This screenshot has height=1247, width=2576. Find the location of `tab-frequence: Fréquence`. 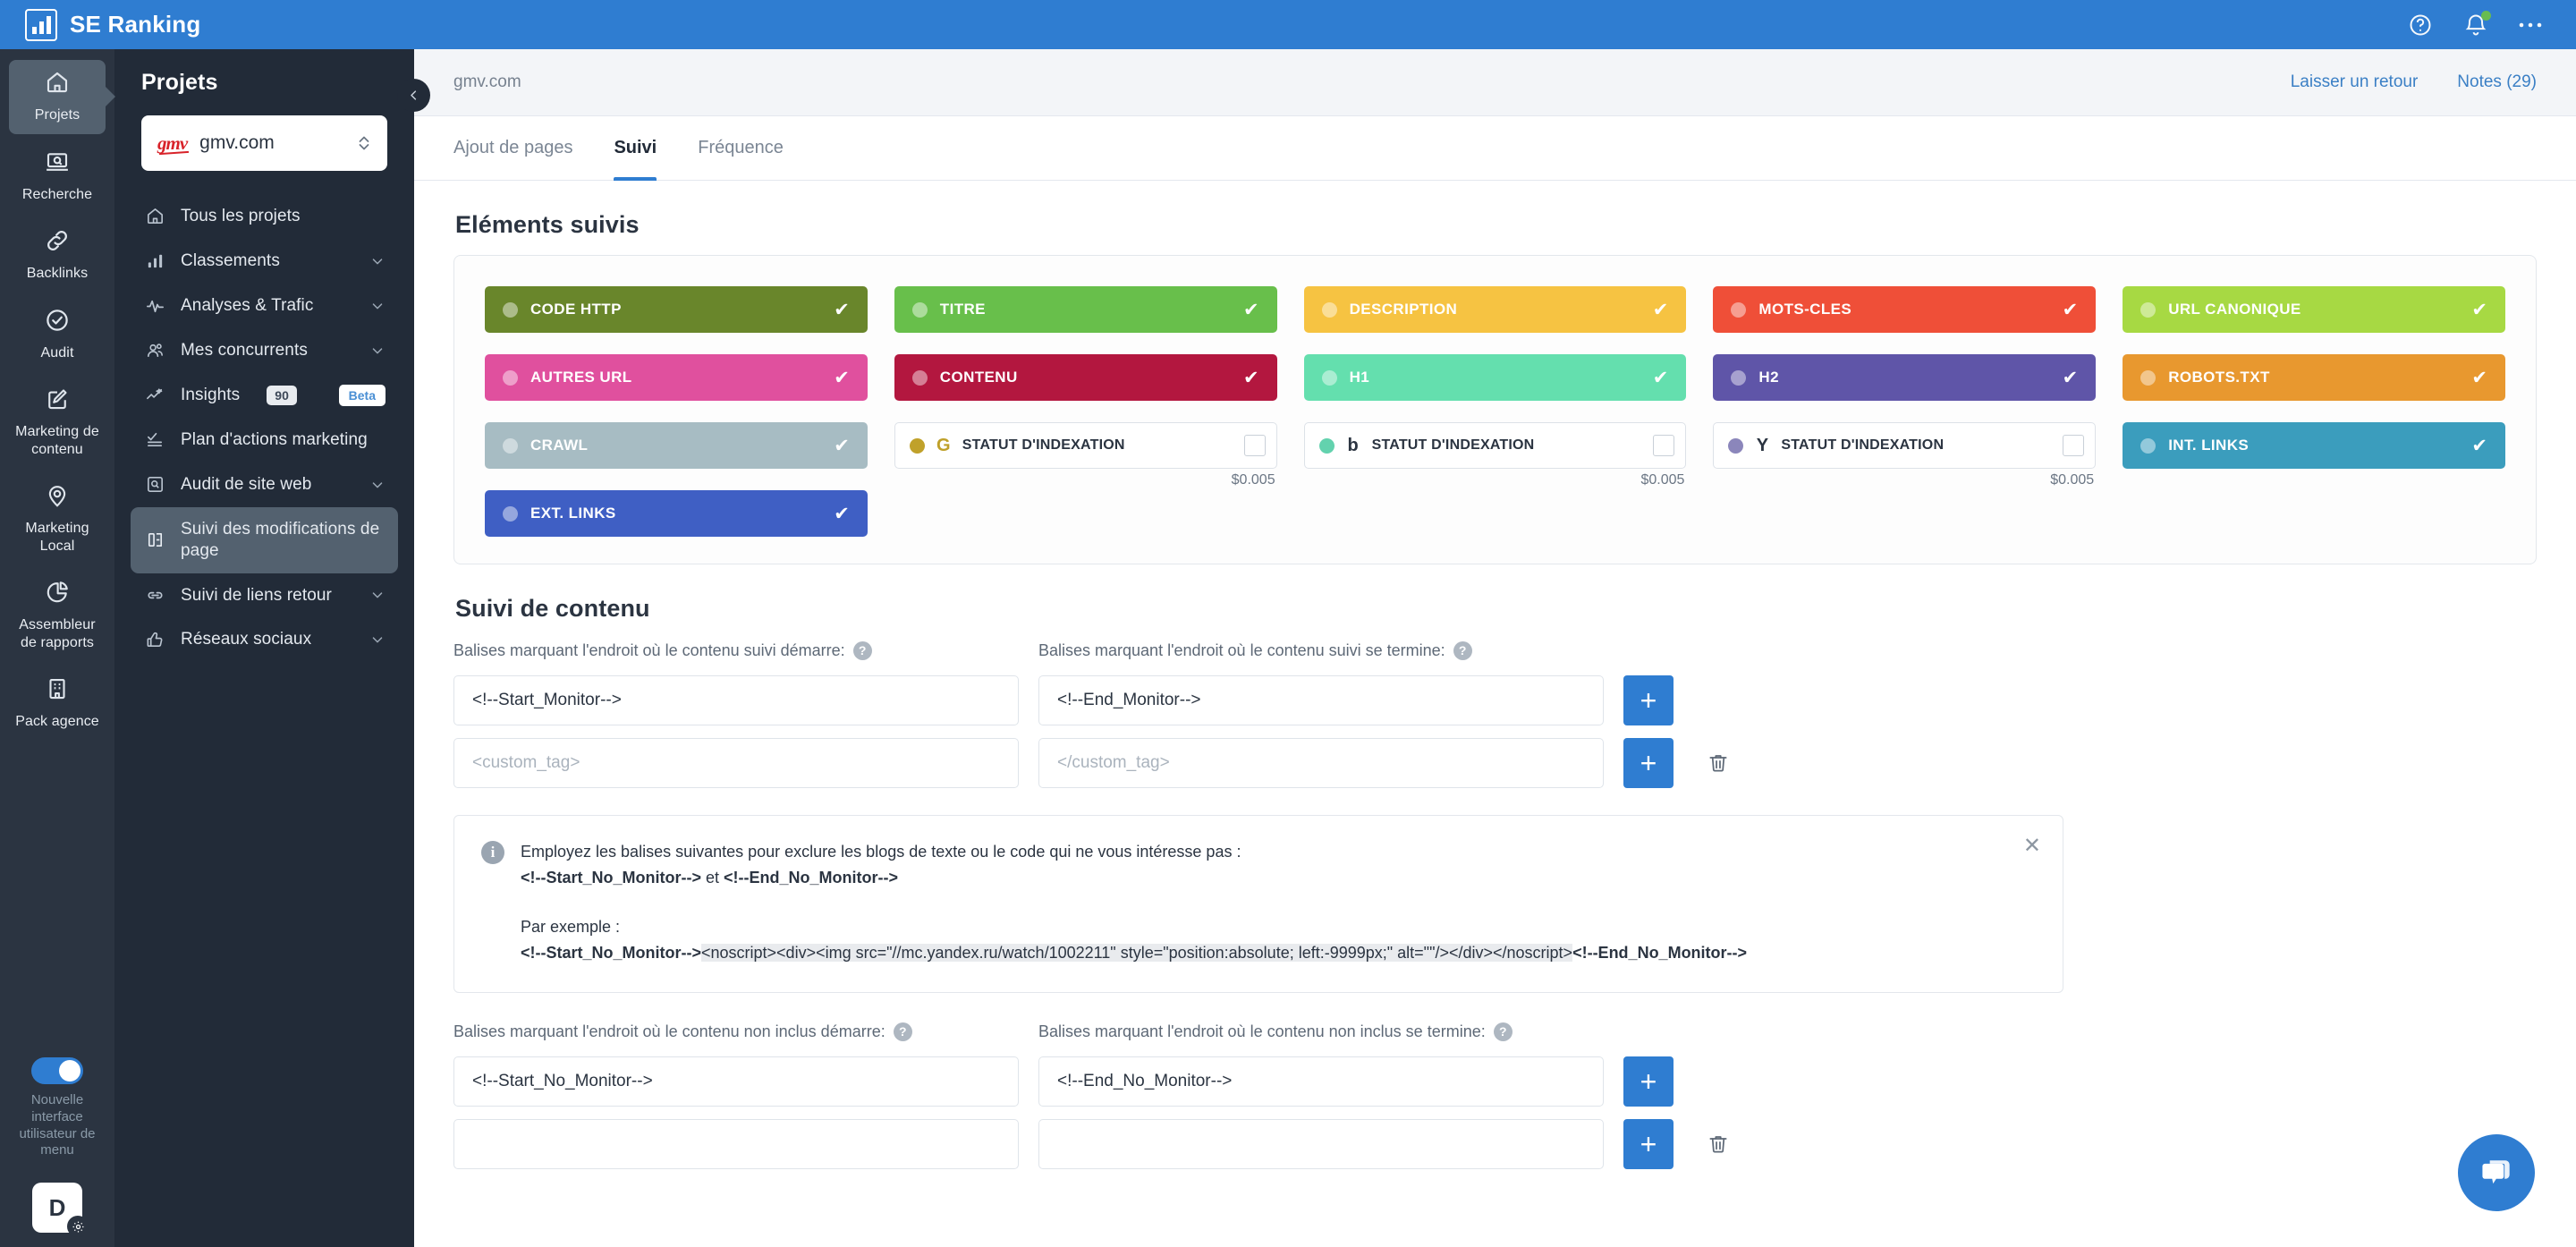

tab-frequence: Fréquence is located at coordinates (741, 148).